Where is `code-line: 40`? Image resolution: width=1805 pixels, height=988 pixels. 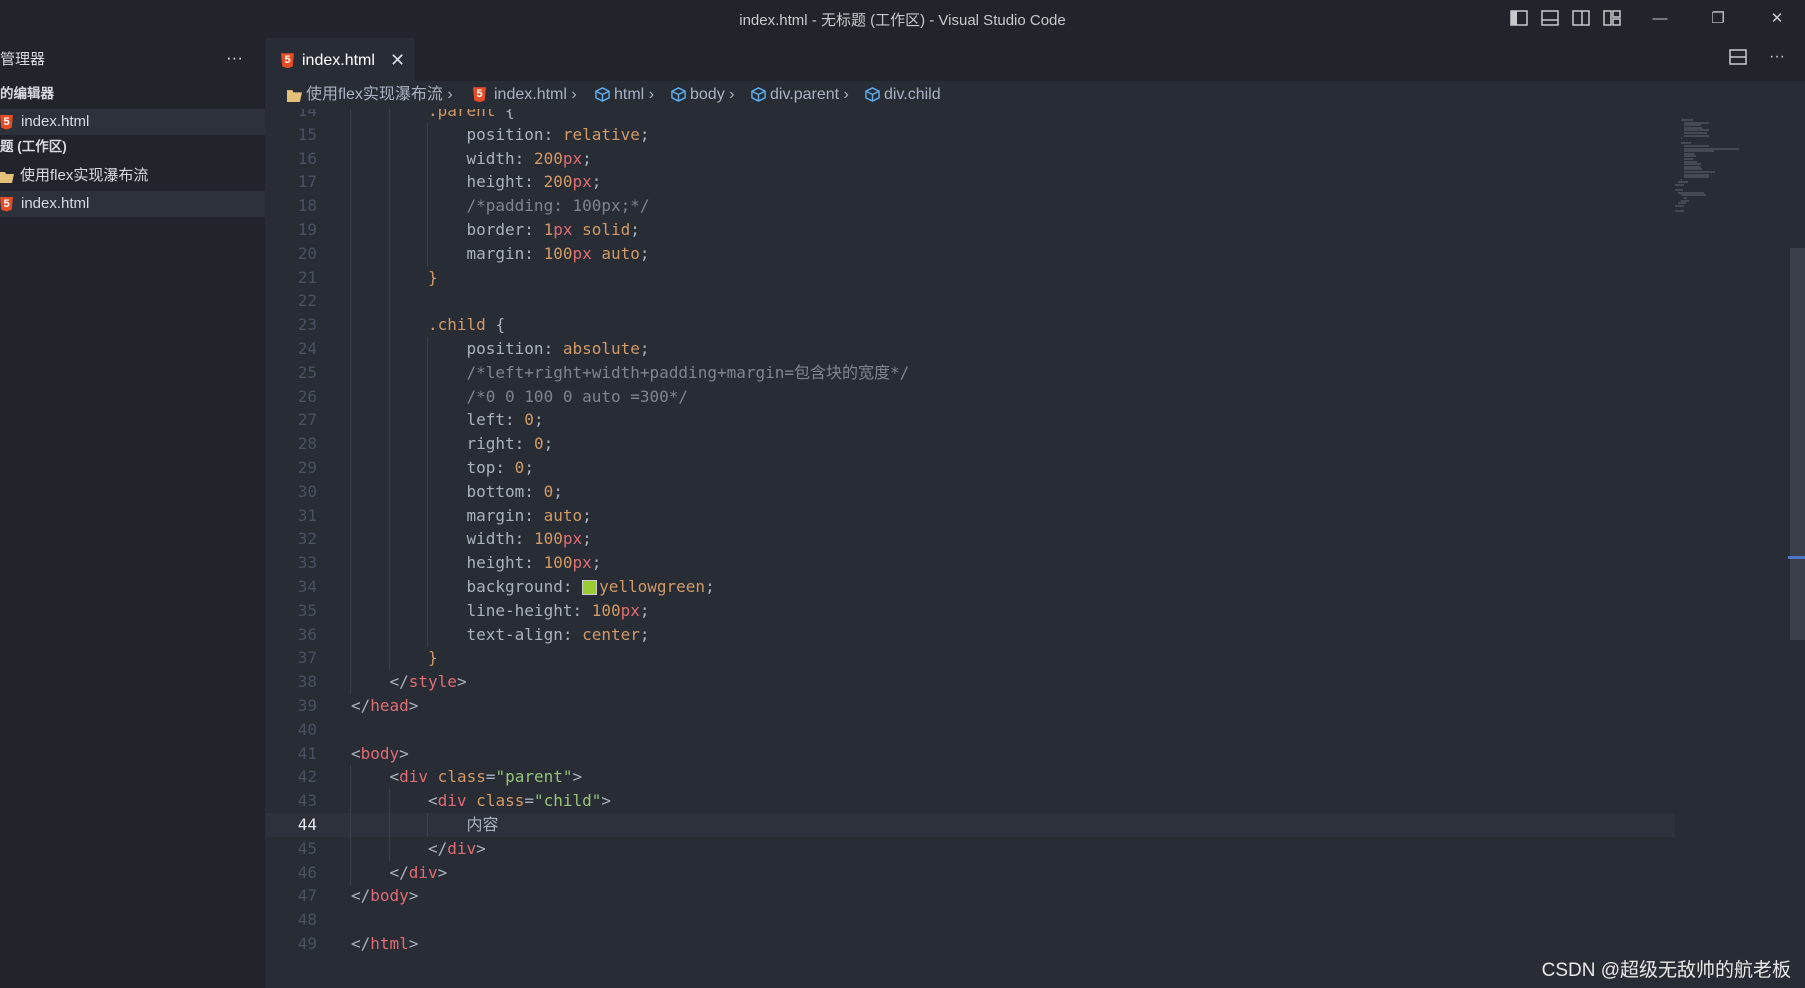 code-line: 40 is located at coordinates (970, 730).